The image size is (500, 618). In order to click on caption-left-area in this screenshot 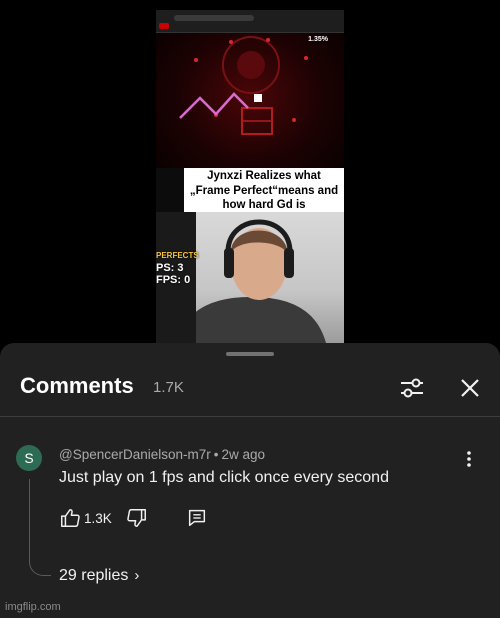, I will do `click(170, 190)`.